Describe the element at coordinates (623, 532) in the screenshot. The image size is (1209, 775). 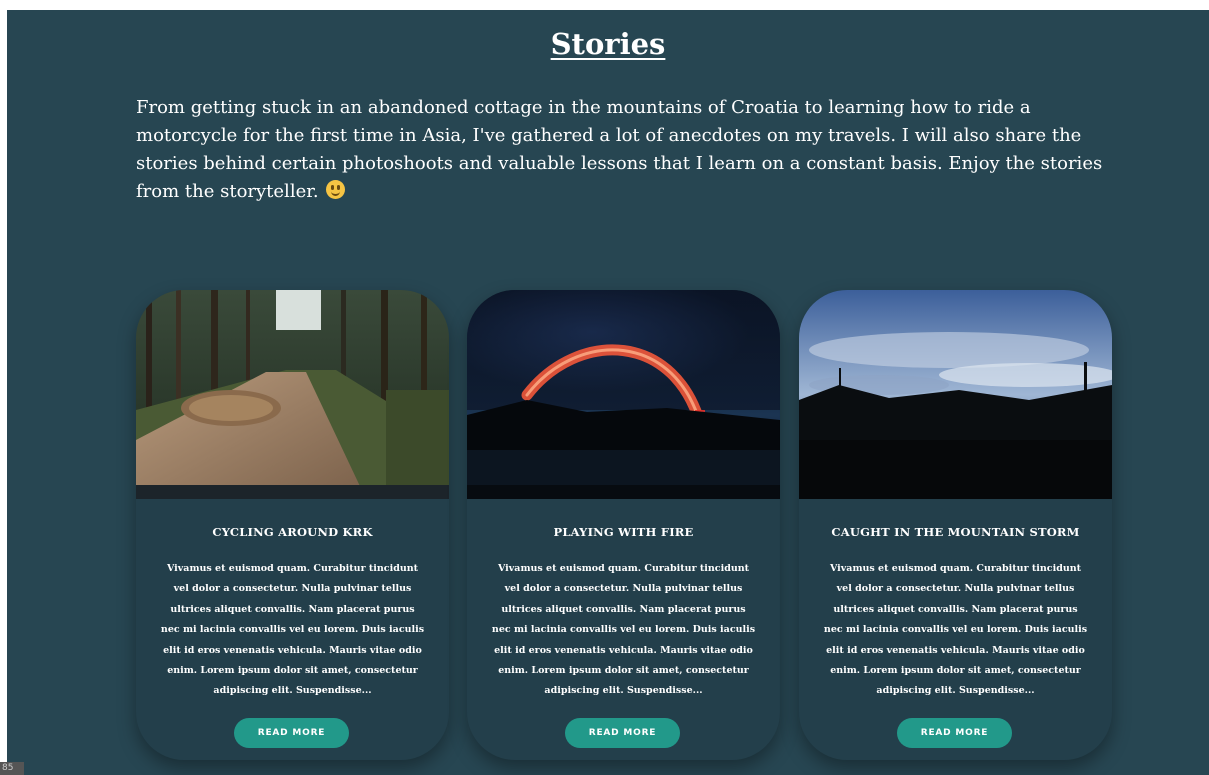
I see `story-title: PLAYING WITH FIRE` at that location.